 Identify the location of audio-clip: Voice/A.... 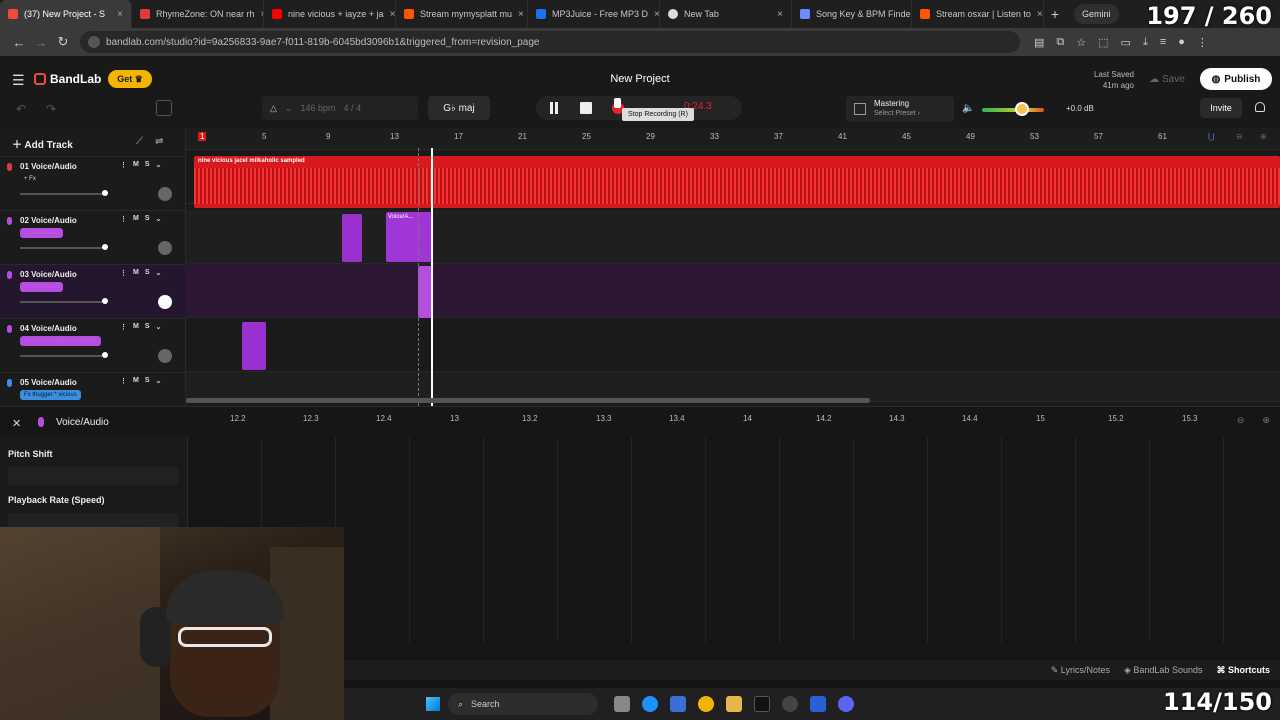
(409, 237).